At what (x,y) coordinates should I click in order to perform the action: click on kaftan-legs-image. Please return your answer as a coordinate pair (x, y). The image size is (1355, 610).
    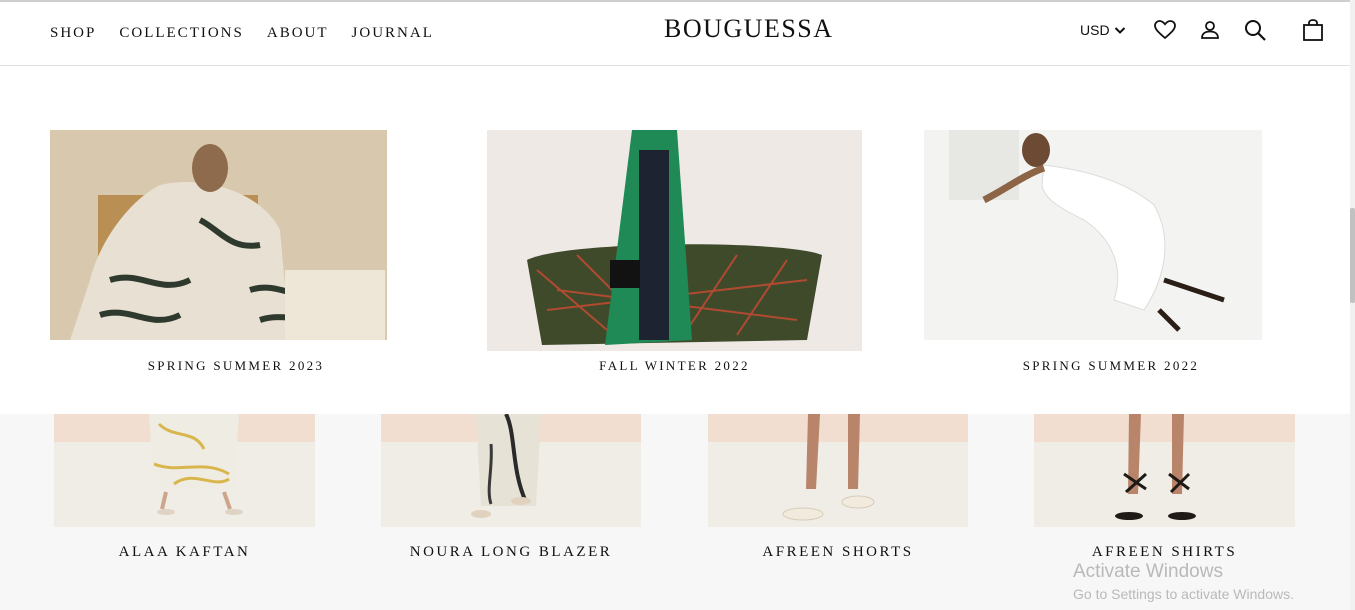
    Looking at the image, I should click on (184, 470).